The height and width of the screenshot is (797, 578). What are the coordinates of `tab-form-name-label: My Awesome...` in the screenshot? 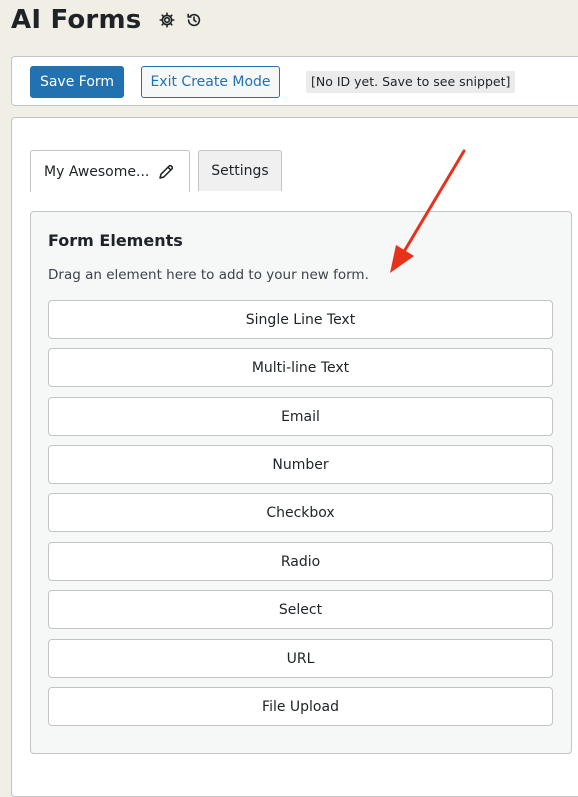 It's located at (97, 171).